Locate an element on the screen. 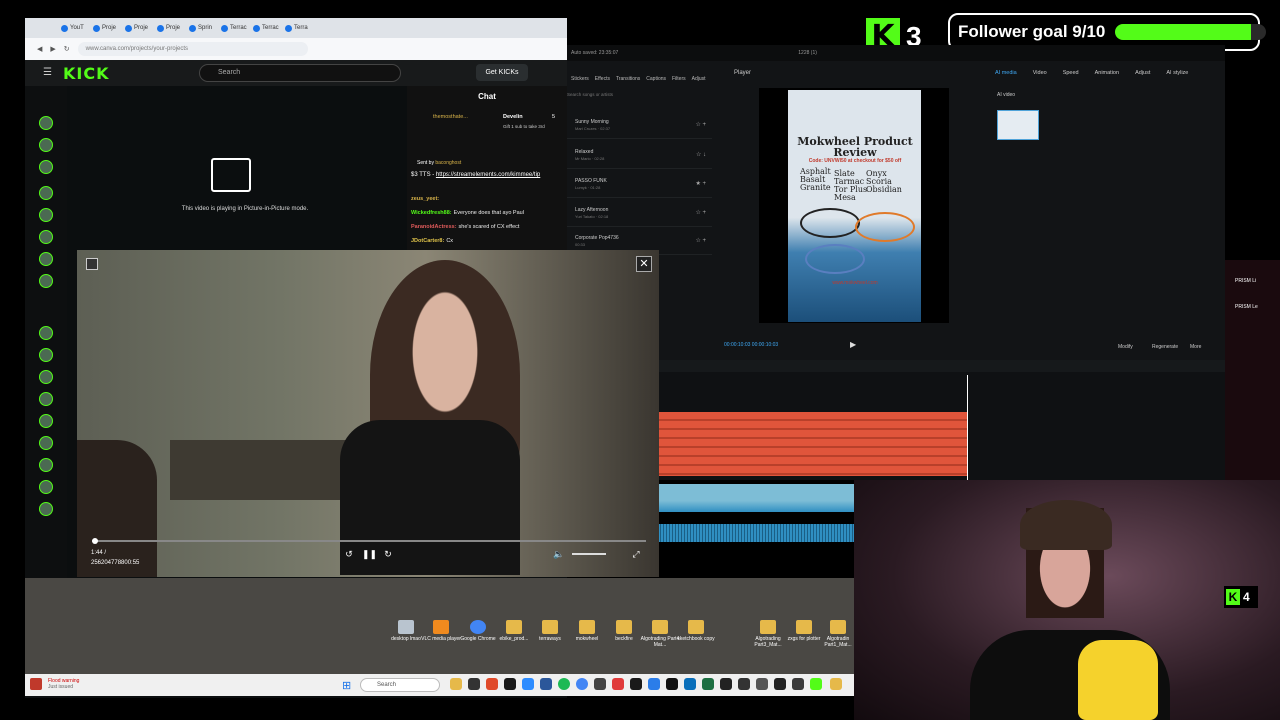 The height and width of the screenshot is (720, 1280). modify-button: Modify is located at coordinates (1125, 347).